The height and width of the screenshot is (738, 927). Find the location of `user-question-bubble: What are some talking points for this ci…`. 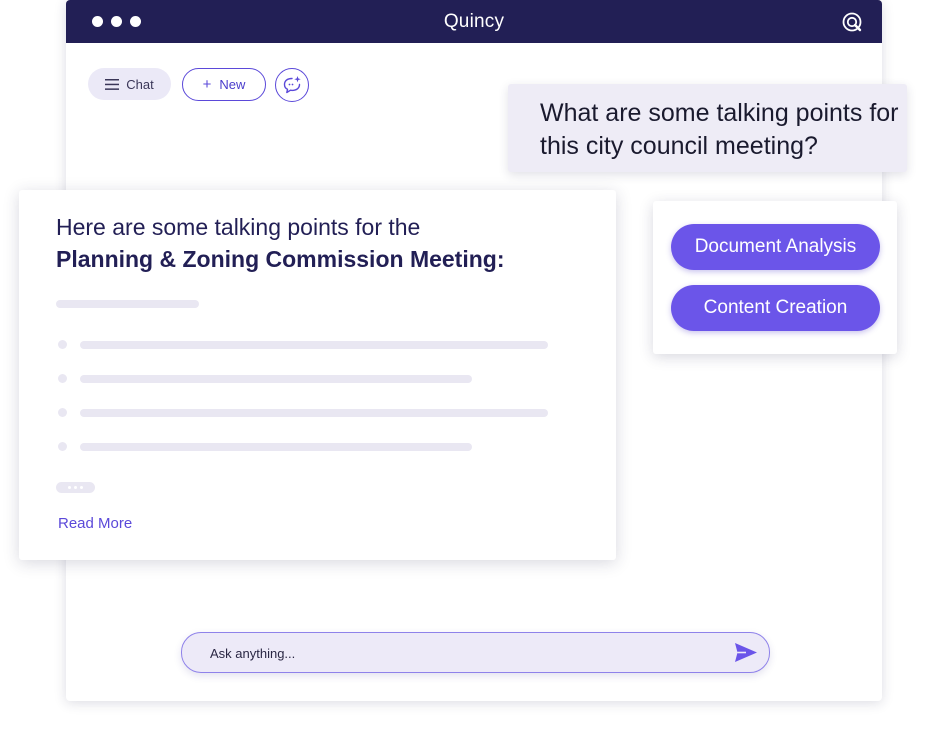

user-question-bubble: What are some talking points for this ci… is located at coordinates (707, 128).